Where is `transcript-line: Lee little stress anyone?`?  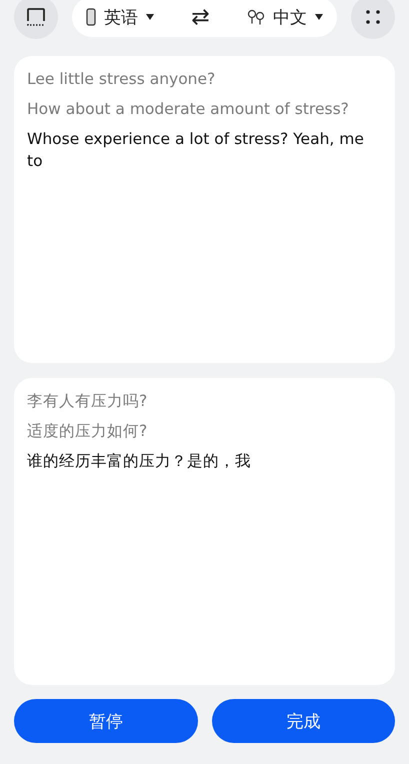
transcript-line: Lee little stress anyone? is located at coordinates (121, 79).